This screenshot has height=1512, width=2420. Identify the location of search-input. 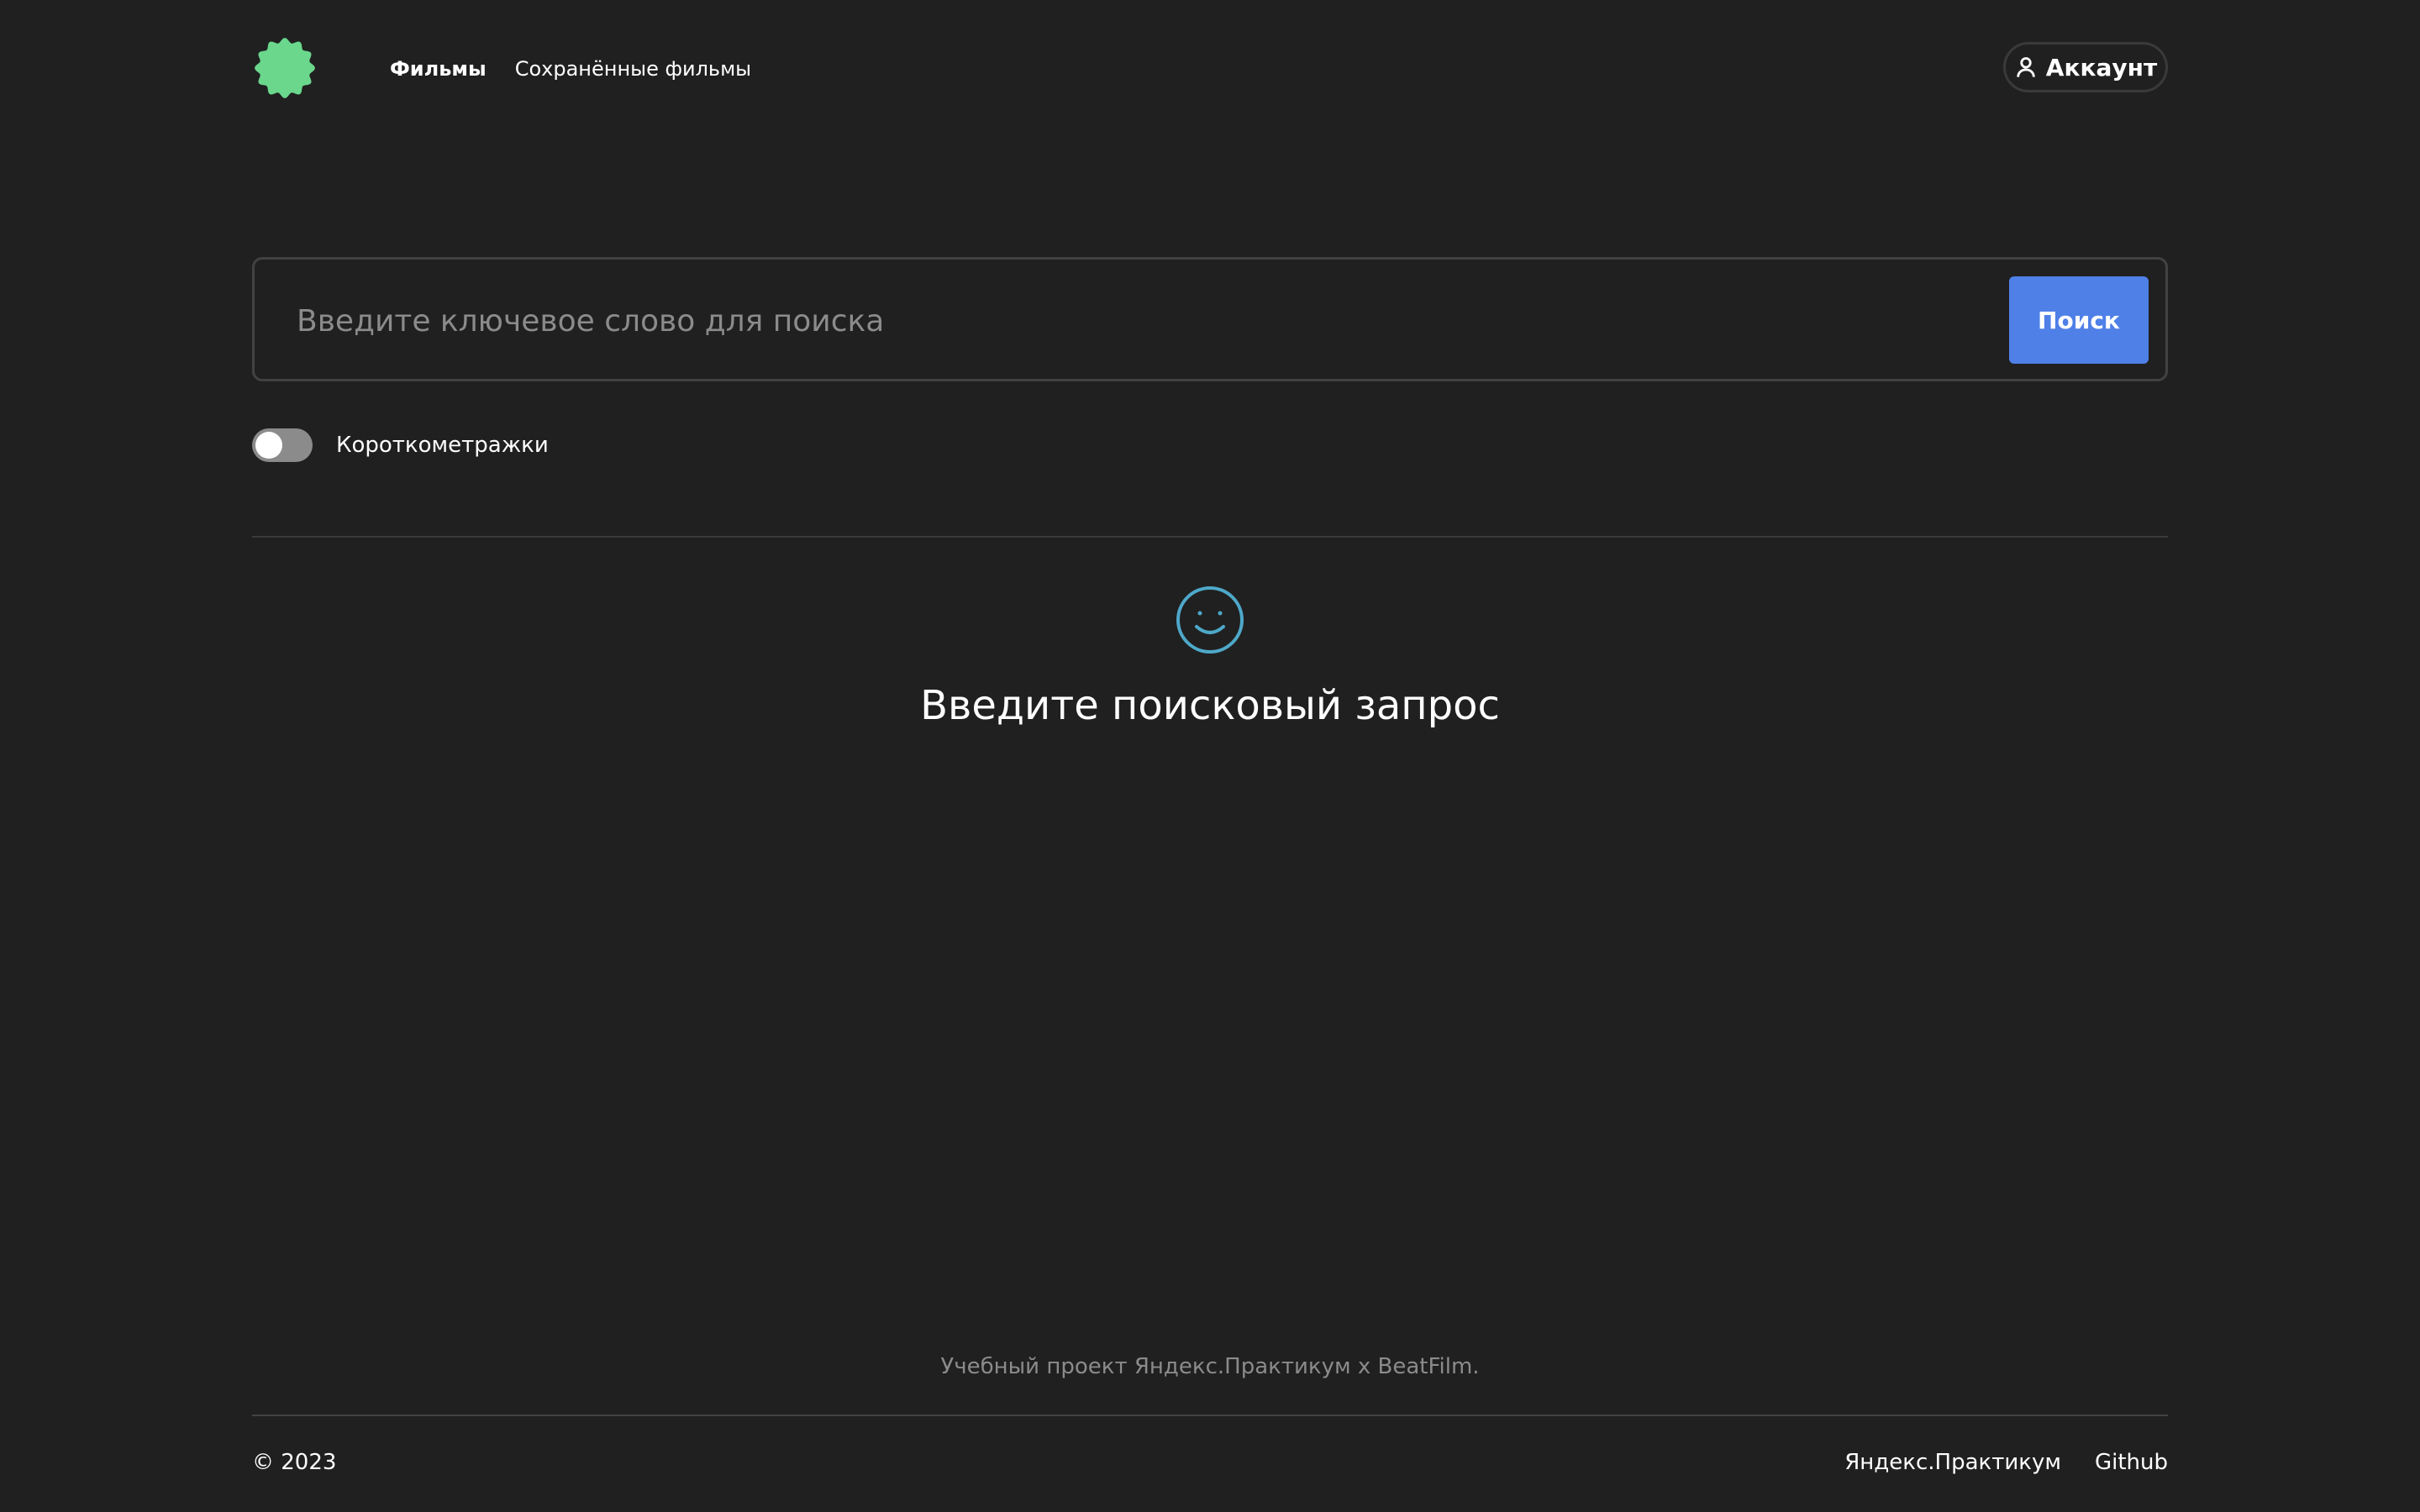
(1137, 321).